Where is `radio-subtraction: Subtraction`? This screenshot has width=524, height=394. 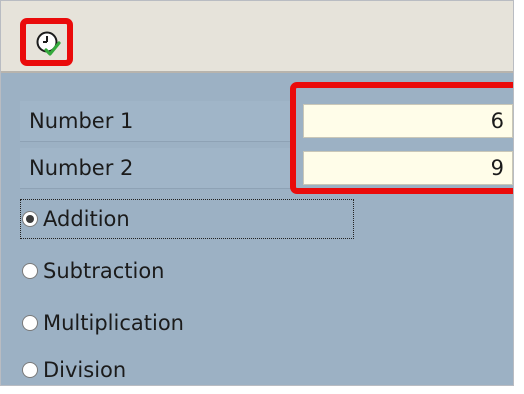 radio-subtraction: Subtraction is located at coordinates (92, 271).